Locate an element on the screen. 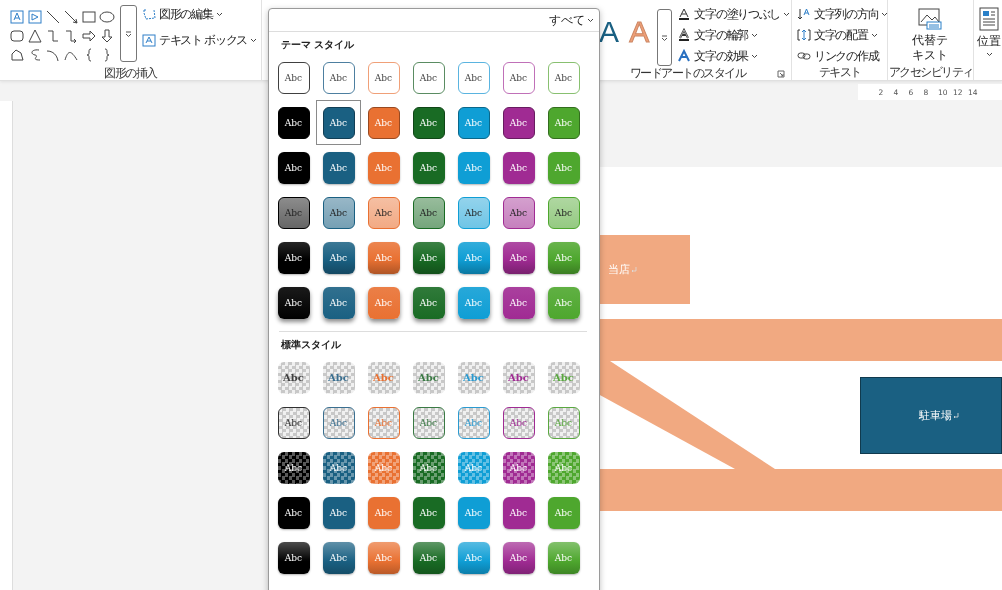  alt-text-button: 代替テキスト is located at coordinates (930, 35).